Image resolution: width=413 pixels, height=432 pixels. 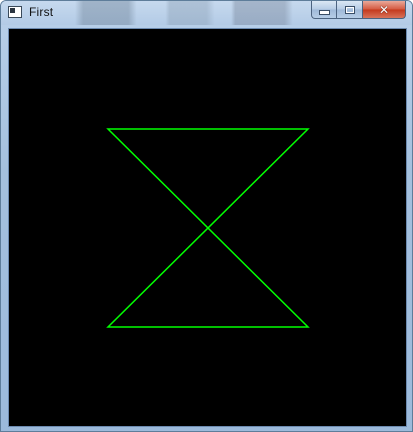 I want to click on close-button: ✕, so click(x=384, y=10).